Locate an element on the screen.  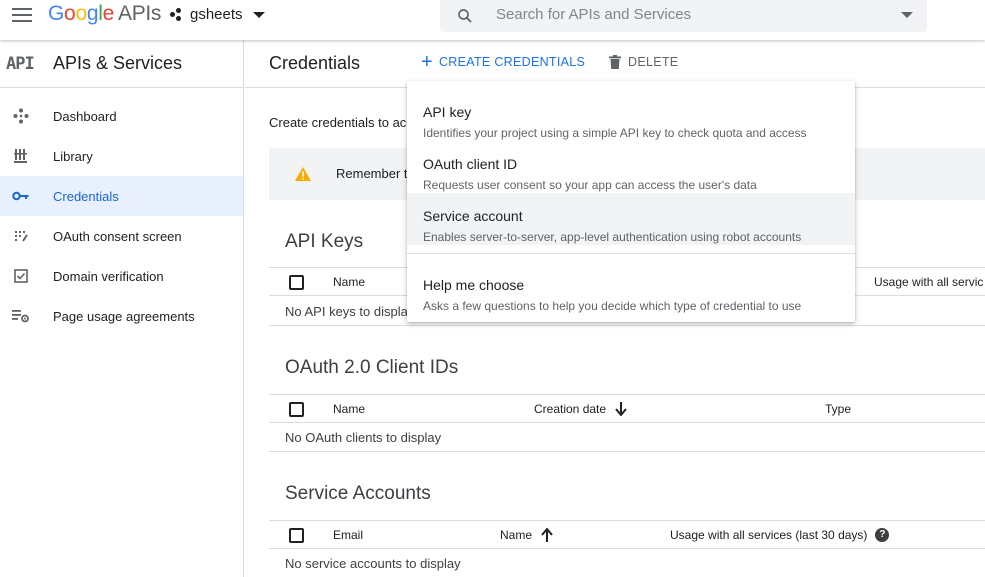
menu-item-title: Service account is located at coordinates (473, 216).